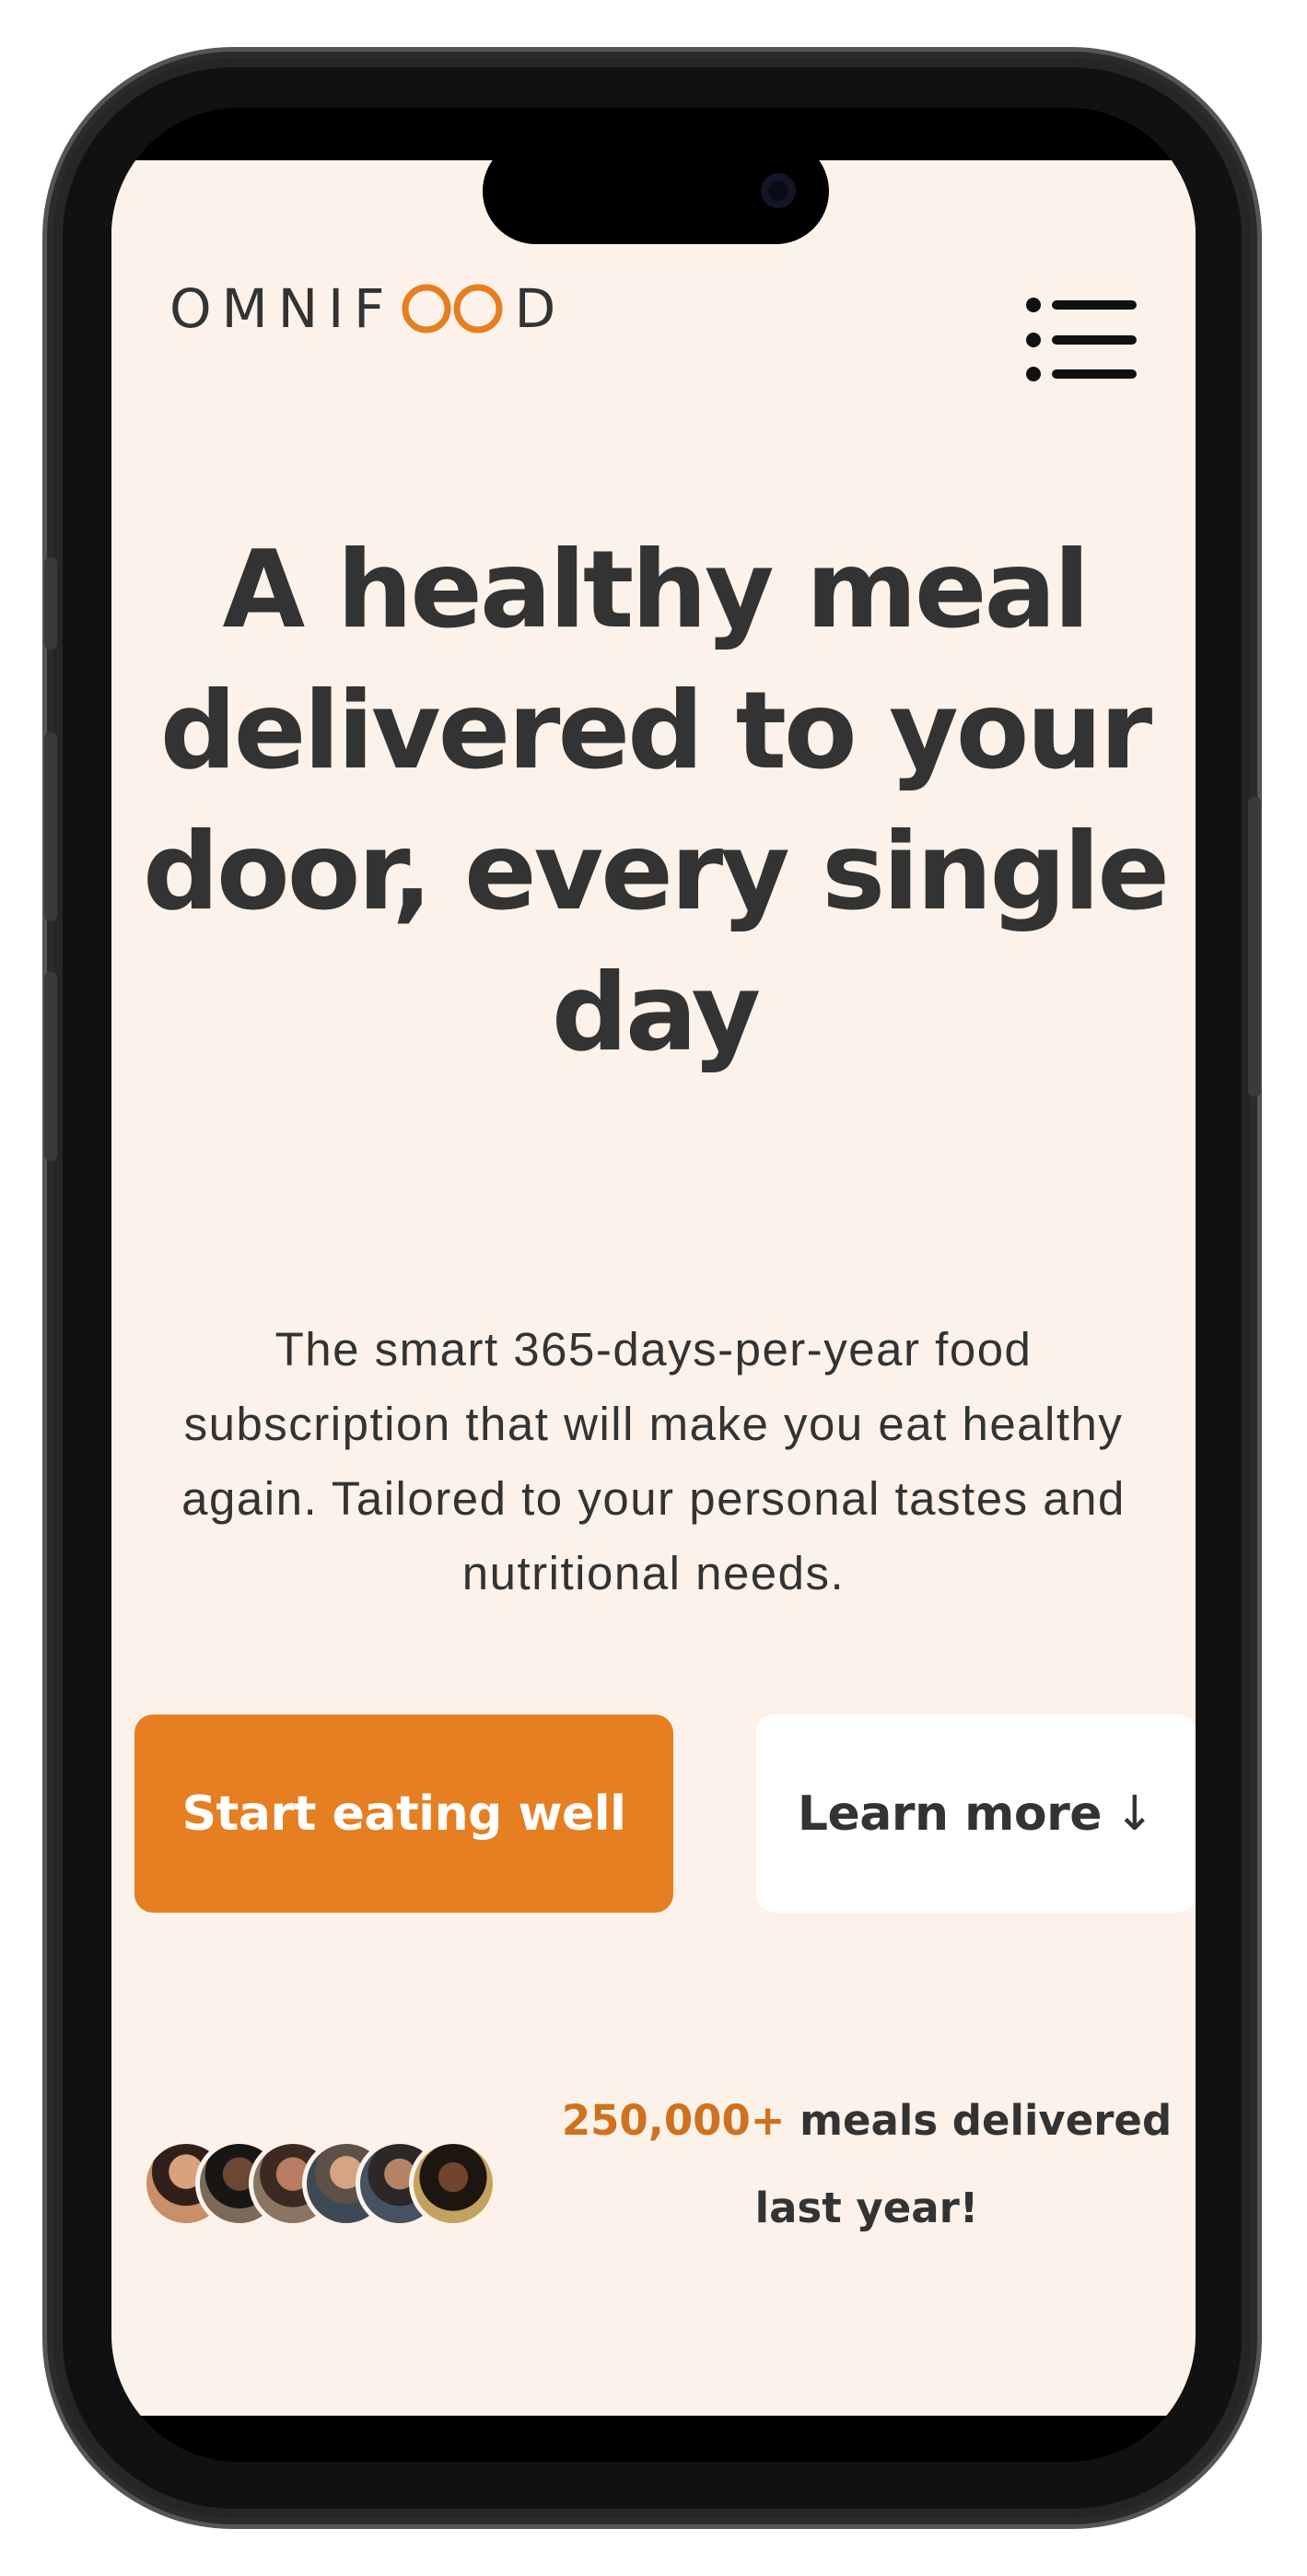  I want to click on front-camera, so click(779, 190).